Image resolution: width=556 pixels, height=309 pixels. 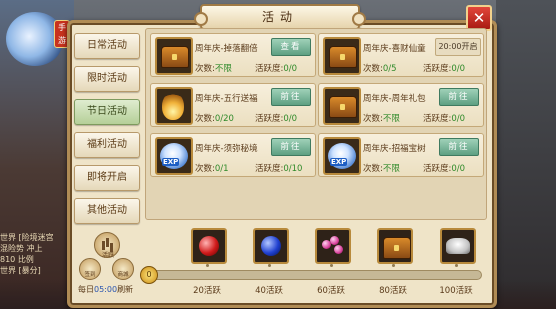 What do you see at coordinates (331, 291) in the screenshot?
I see `reward-label: 60活跃` at bounding box center [331, 291].